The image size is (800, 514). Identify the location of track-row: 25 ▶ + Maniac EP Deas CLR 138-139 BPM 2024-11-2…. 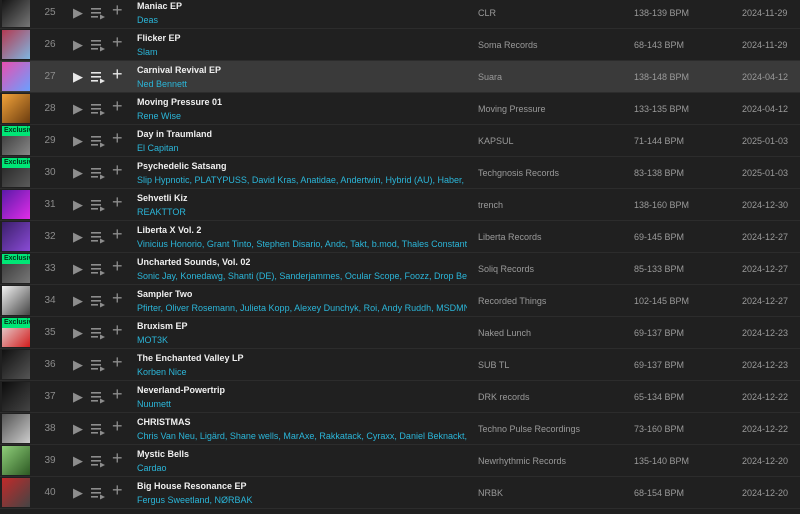
(400, 14).